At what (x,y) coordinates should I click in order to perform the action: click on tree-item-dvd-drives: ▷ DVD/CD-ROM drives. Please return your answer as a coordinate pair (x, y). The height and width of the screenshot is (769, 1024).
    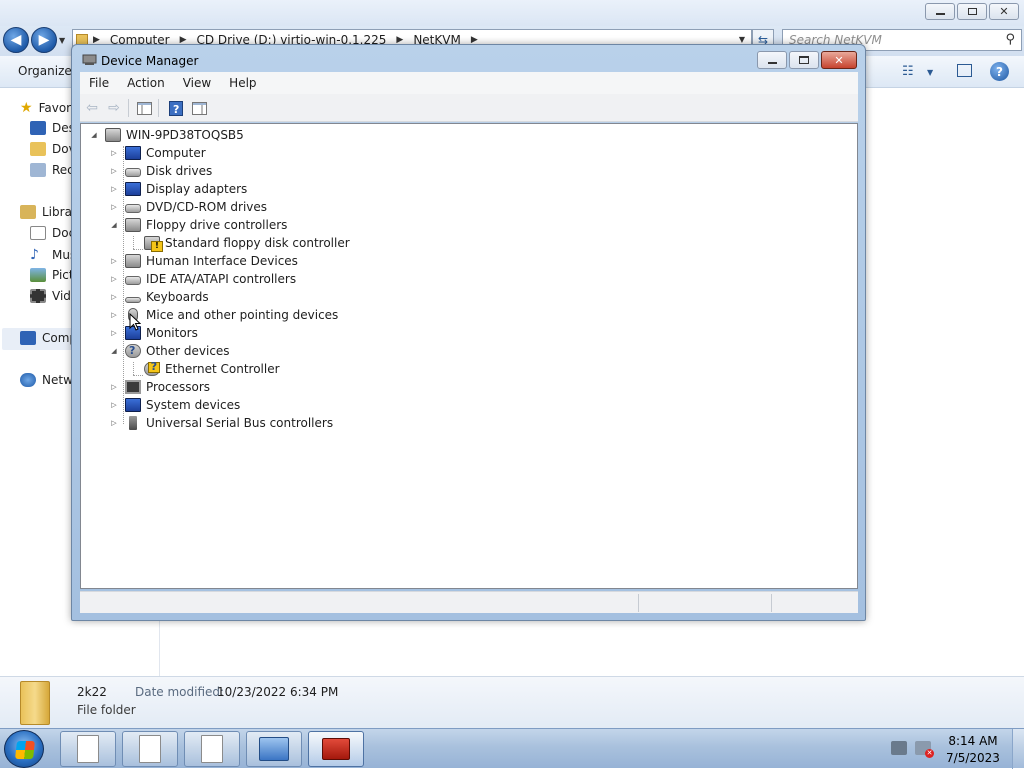
    Looking at the image, I should click on (188, 207).